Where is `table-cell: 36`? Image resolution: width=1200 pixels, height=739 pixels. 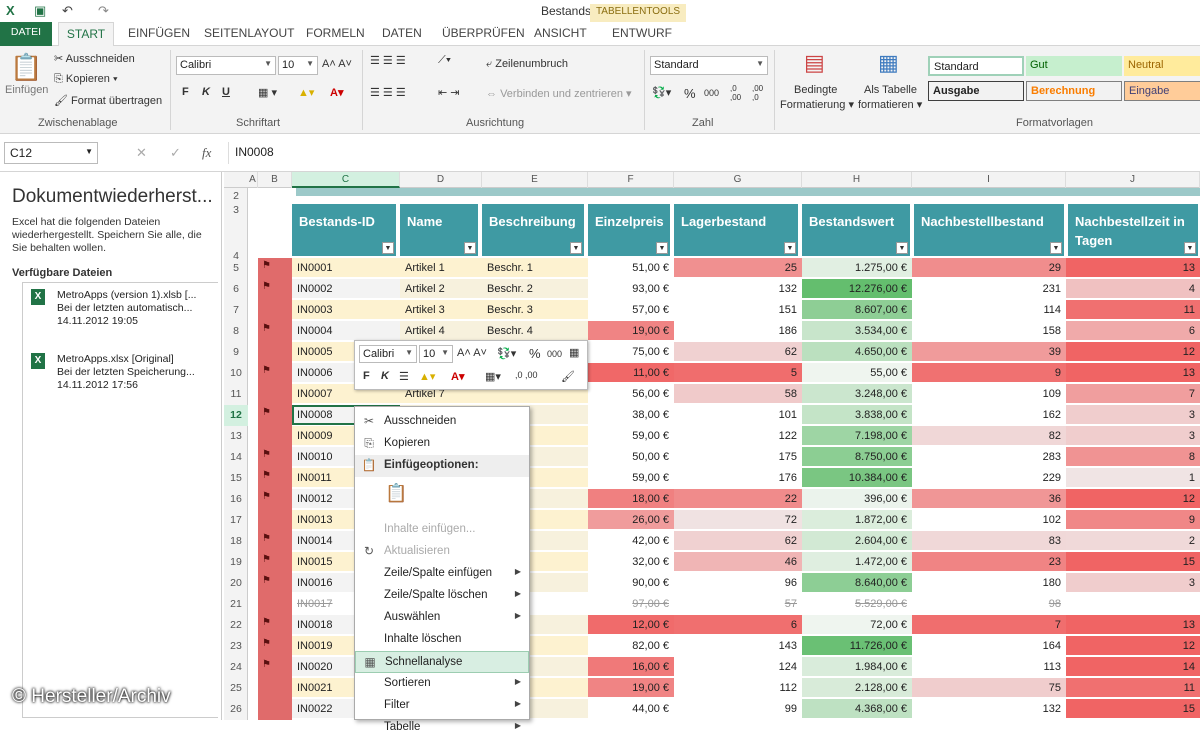
table-cell: 36 is located at coordinates (989, 499).